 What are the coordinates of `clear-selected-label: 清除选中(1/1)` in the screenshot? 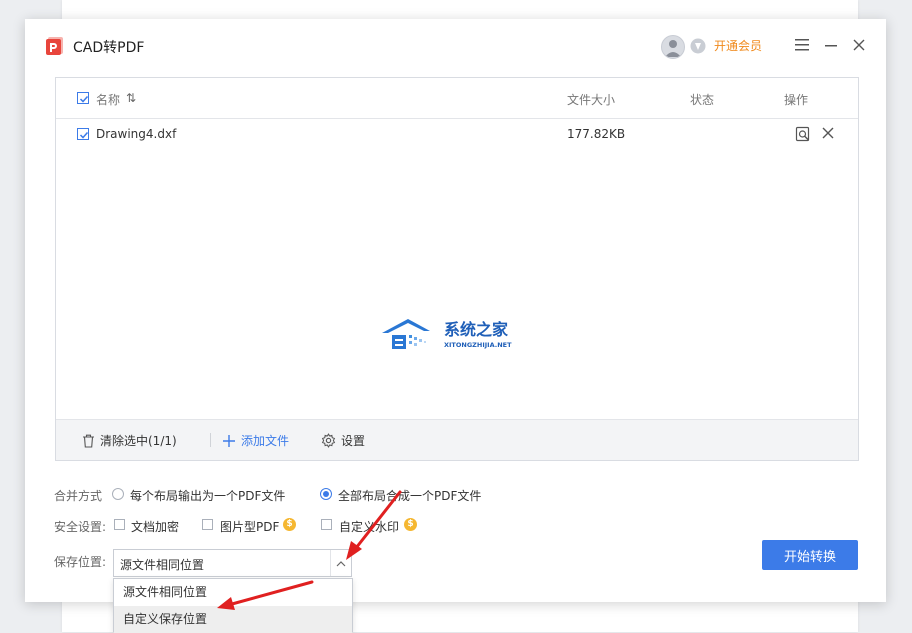 It's located at (138, 441).